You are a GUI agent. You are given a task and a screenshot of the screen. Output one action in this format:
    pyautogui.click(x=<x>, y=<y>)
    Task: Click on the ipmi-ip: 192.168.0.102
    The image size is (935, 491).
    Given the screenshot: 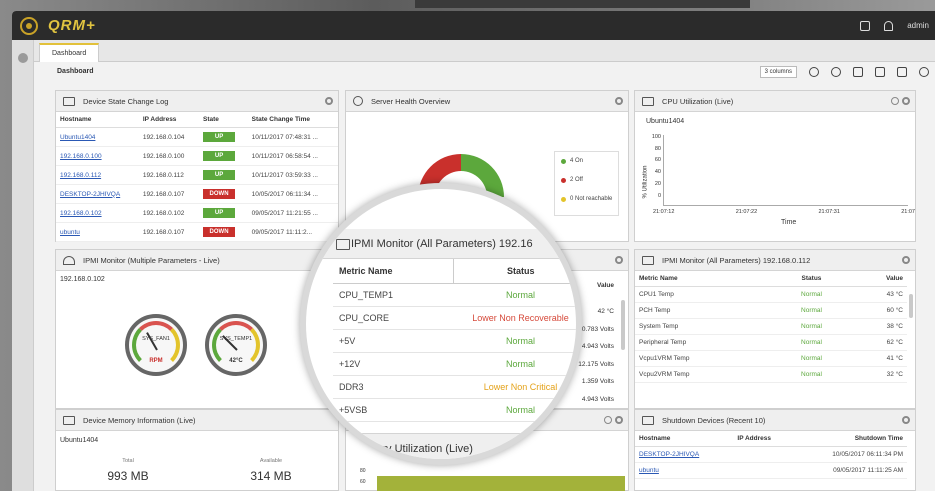 What is the action you would take?
    pyautogui.click(x=82, y=279)
    